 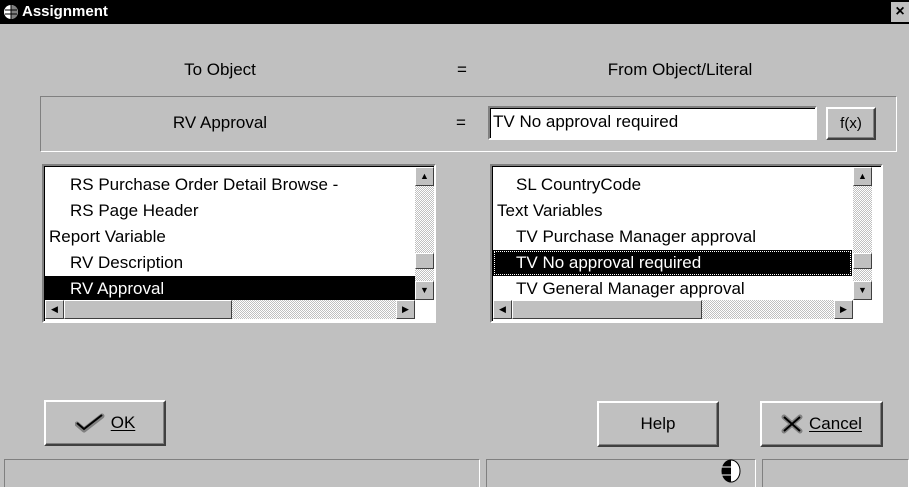 What do you see at coordinates (462, 69) in the screenshot?
I see `header-equals: =` at bounding box center [462, 69].